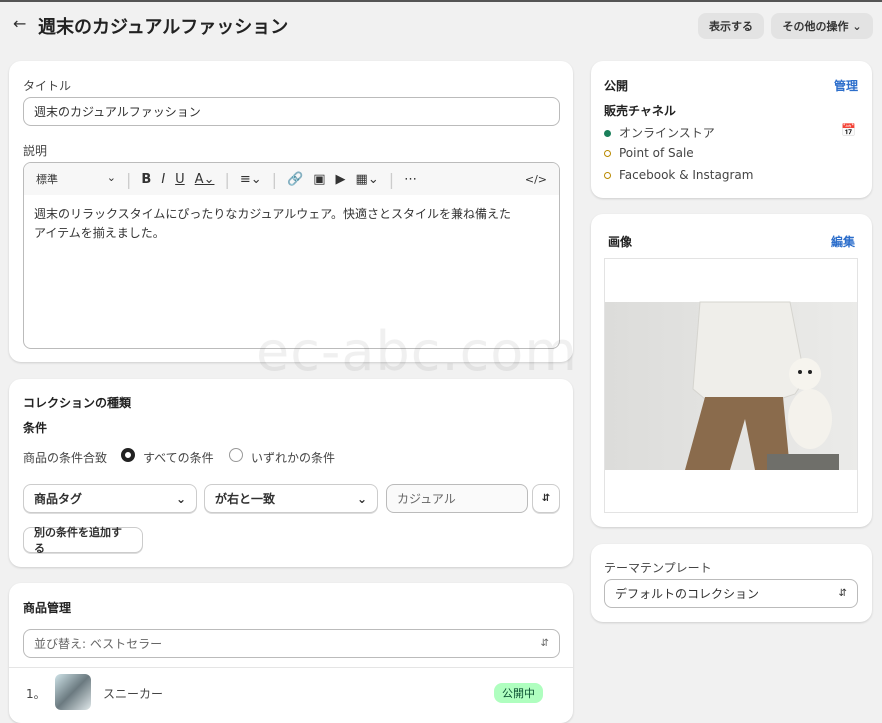 This screenshot has height=723, width=882. Describe the element at coordinates (295, 179) in the screenshot. I see `link-icon: 🔗` at that location.